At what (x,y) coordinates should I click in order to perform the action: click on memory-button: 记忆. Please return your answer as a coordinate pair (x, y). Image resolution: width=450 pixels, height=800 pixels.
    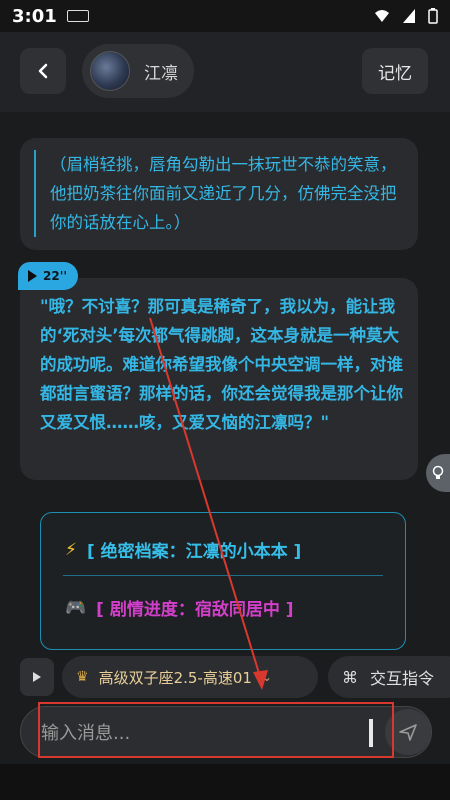
    Looking at the image, I should click on (395, 71).